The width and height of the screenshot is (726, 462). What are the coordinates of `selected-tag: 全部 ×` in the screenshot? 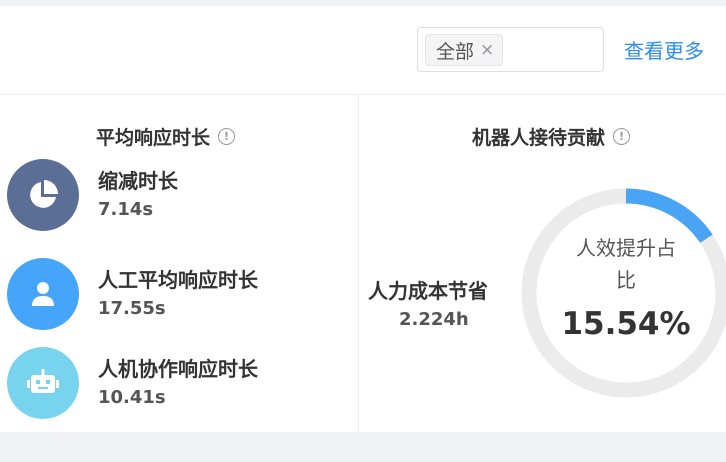 It's located at (464, 50).